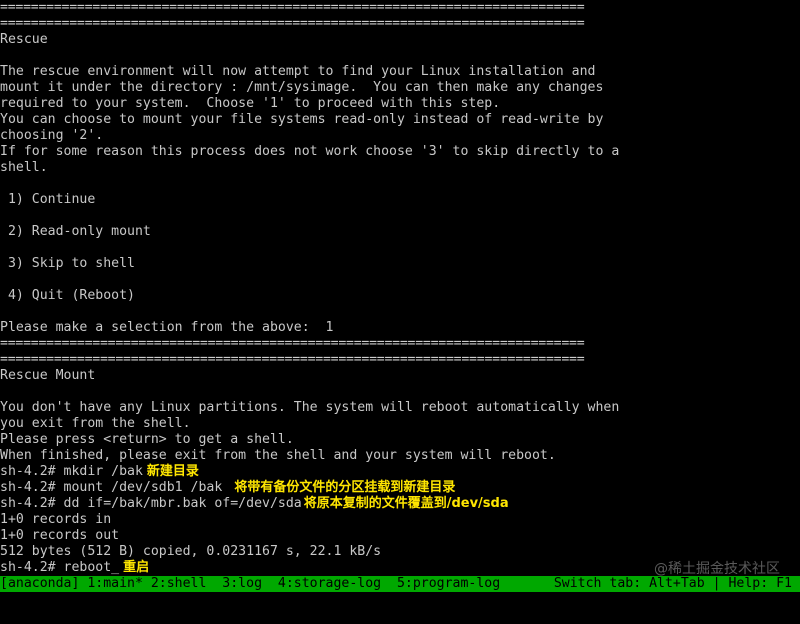 The height and width of the screenshot is (624, 800). I want to click on menu-option-quit-reboot: 4) Quit (Reboot), so click(67, 296).